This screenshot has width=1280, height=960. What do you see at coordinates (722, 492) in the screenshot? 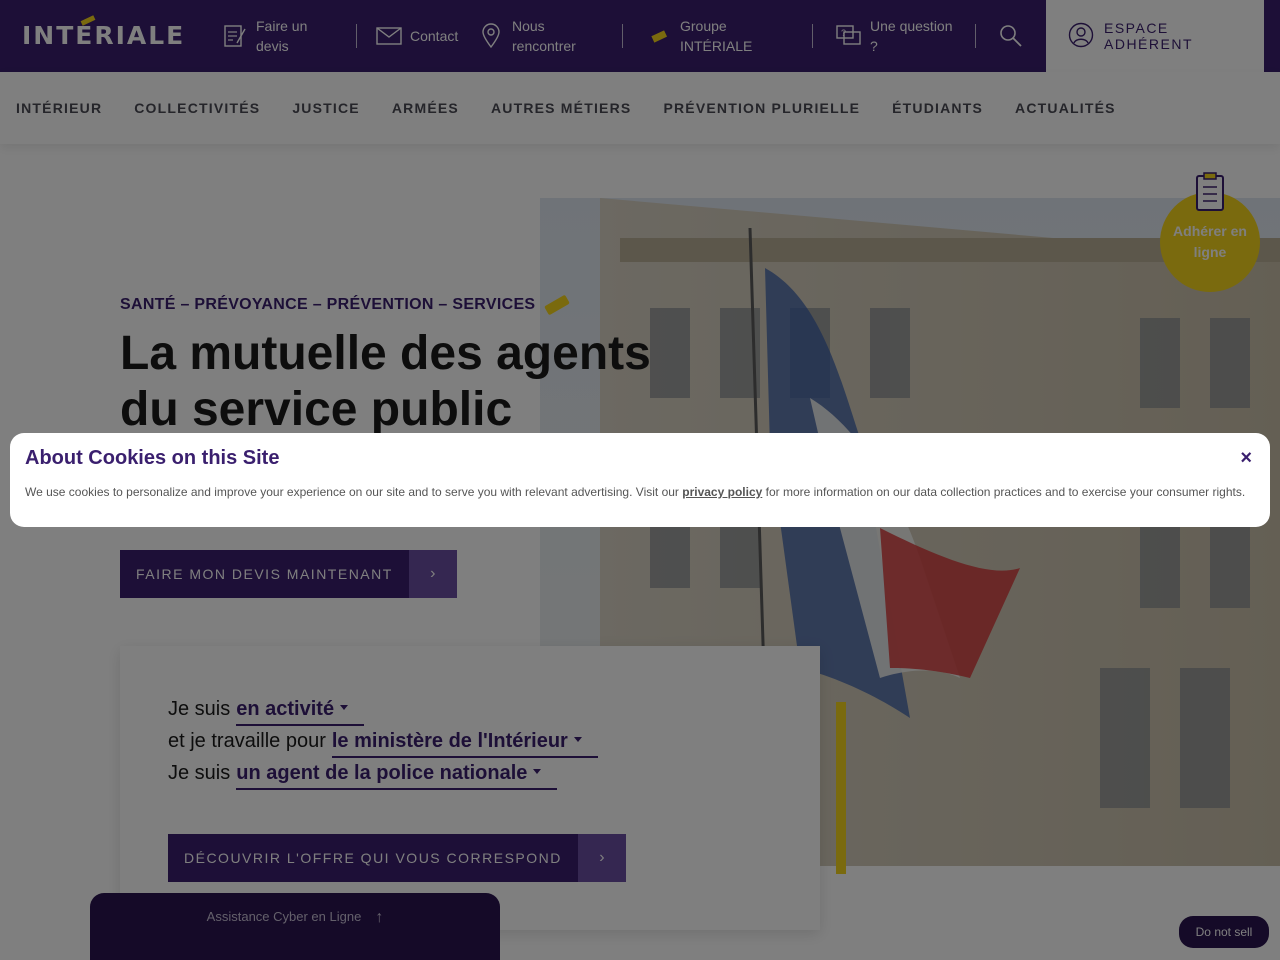
I see `privacy-policy-link: privacy policy` at bounding box center [722, 492].